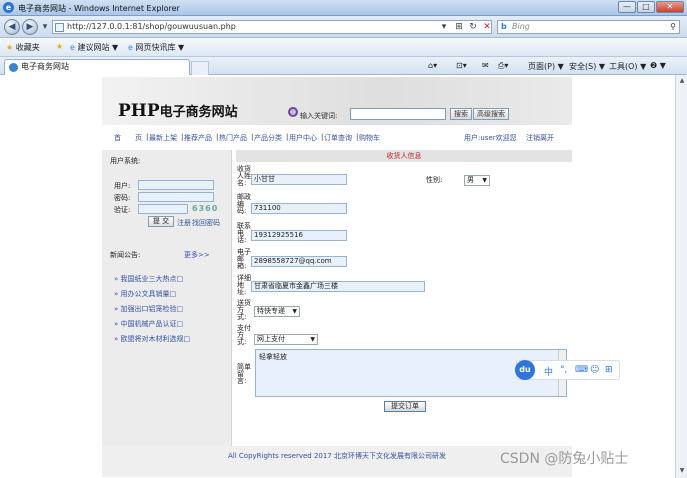  Describe the element at coordinates (277, 311) in the screenshot. I see `shipping-select: 特快专递 ▼` at that location.